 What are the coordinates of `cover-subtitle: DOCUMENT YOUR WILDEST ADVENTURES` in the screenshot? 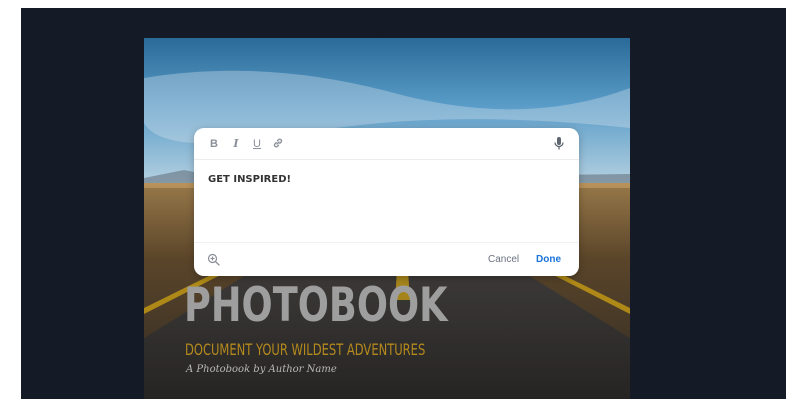 It's located at (305, 350).